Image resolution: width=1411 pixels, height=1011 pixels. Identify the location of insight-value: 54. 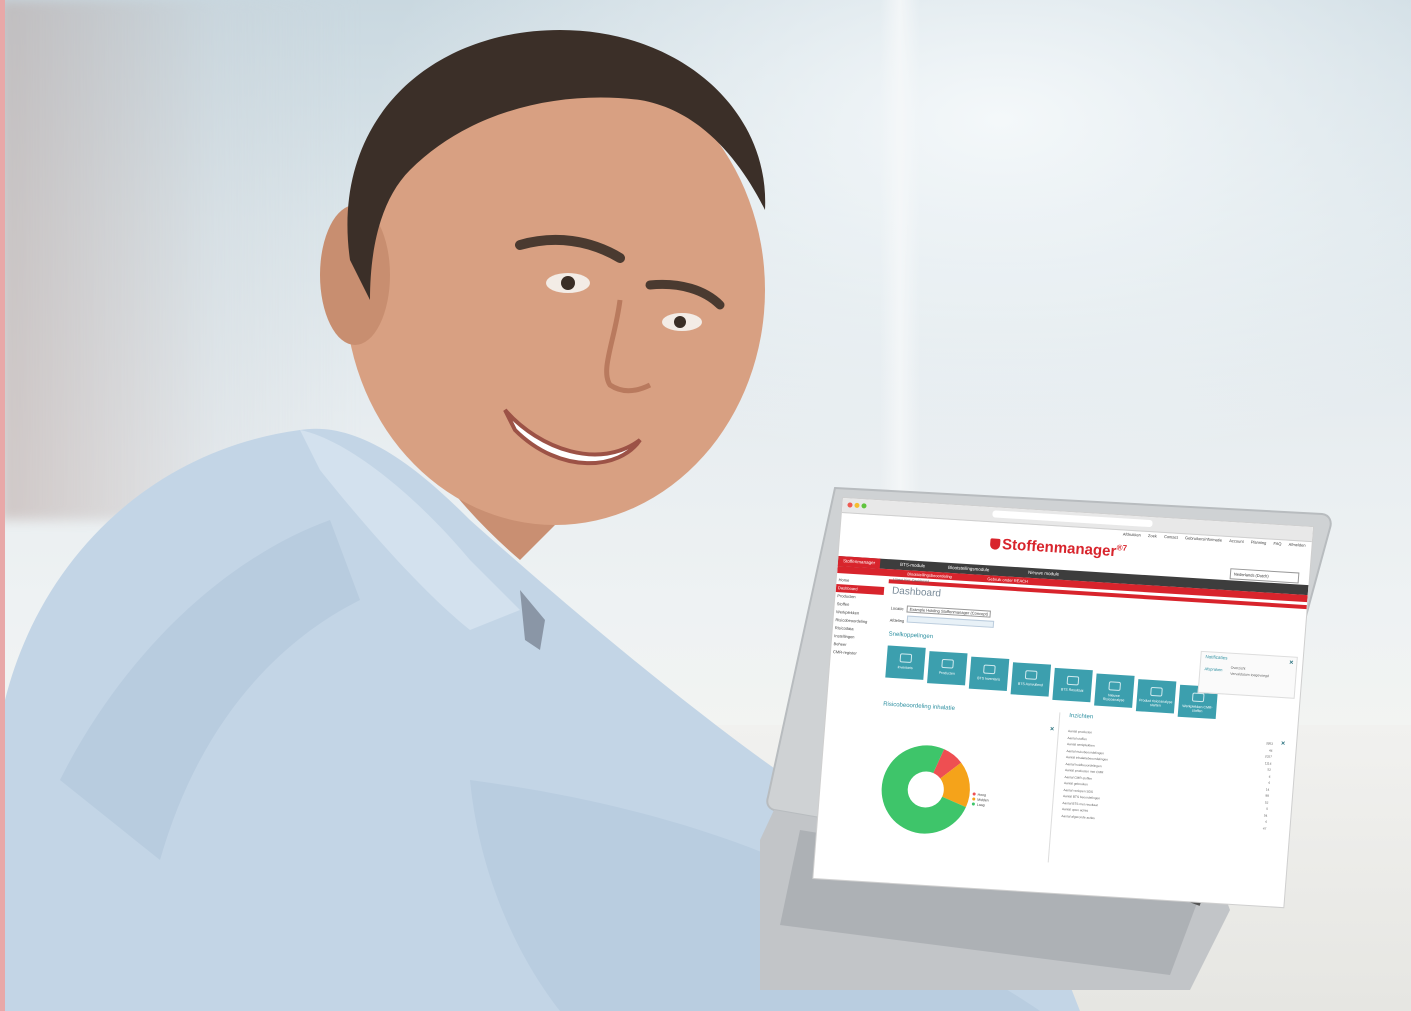
(1265, 815).